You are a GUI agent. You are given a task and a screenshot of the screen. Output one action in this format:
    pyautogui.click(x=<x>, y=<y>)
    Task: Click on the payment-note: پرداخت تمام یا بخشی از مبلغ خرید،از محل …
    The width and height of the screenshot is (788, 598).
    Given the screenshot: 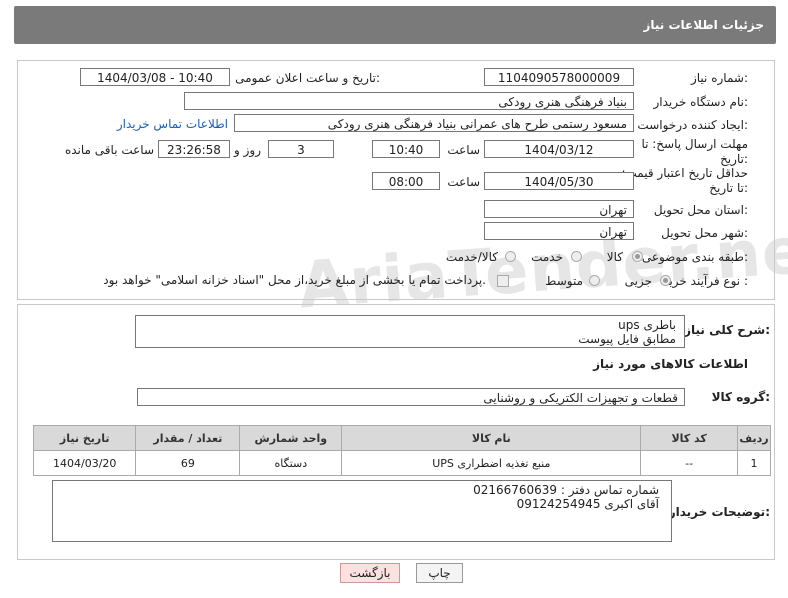 What is the action you would take?
    pyautogui.click(x=294, y=280)
    